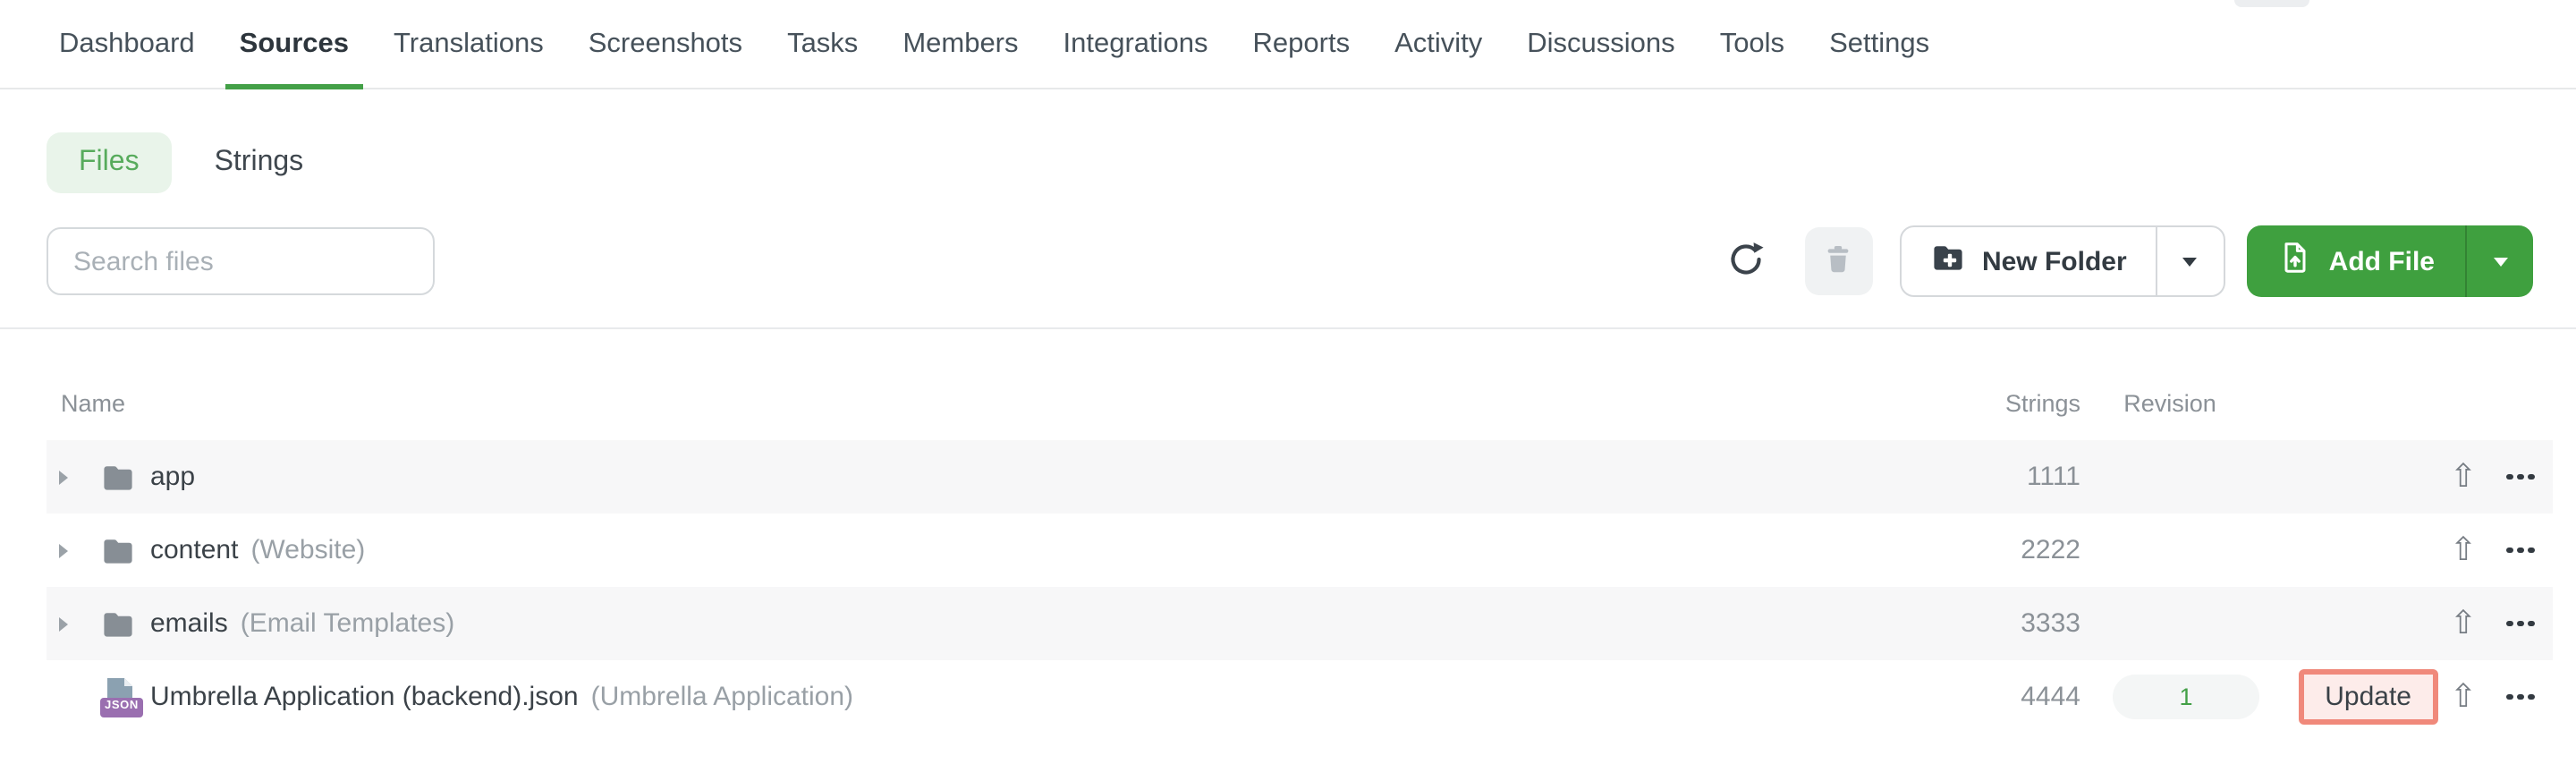  I want to click on nav-item-tools: Tools, so click(1752, 44).